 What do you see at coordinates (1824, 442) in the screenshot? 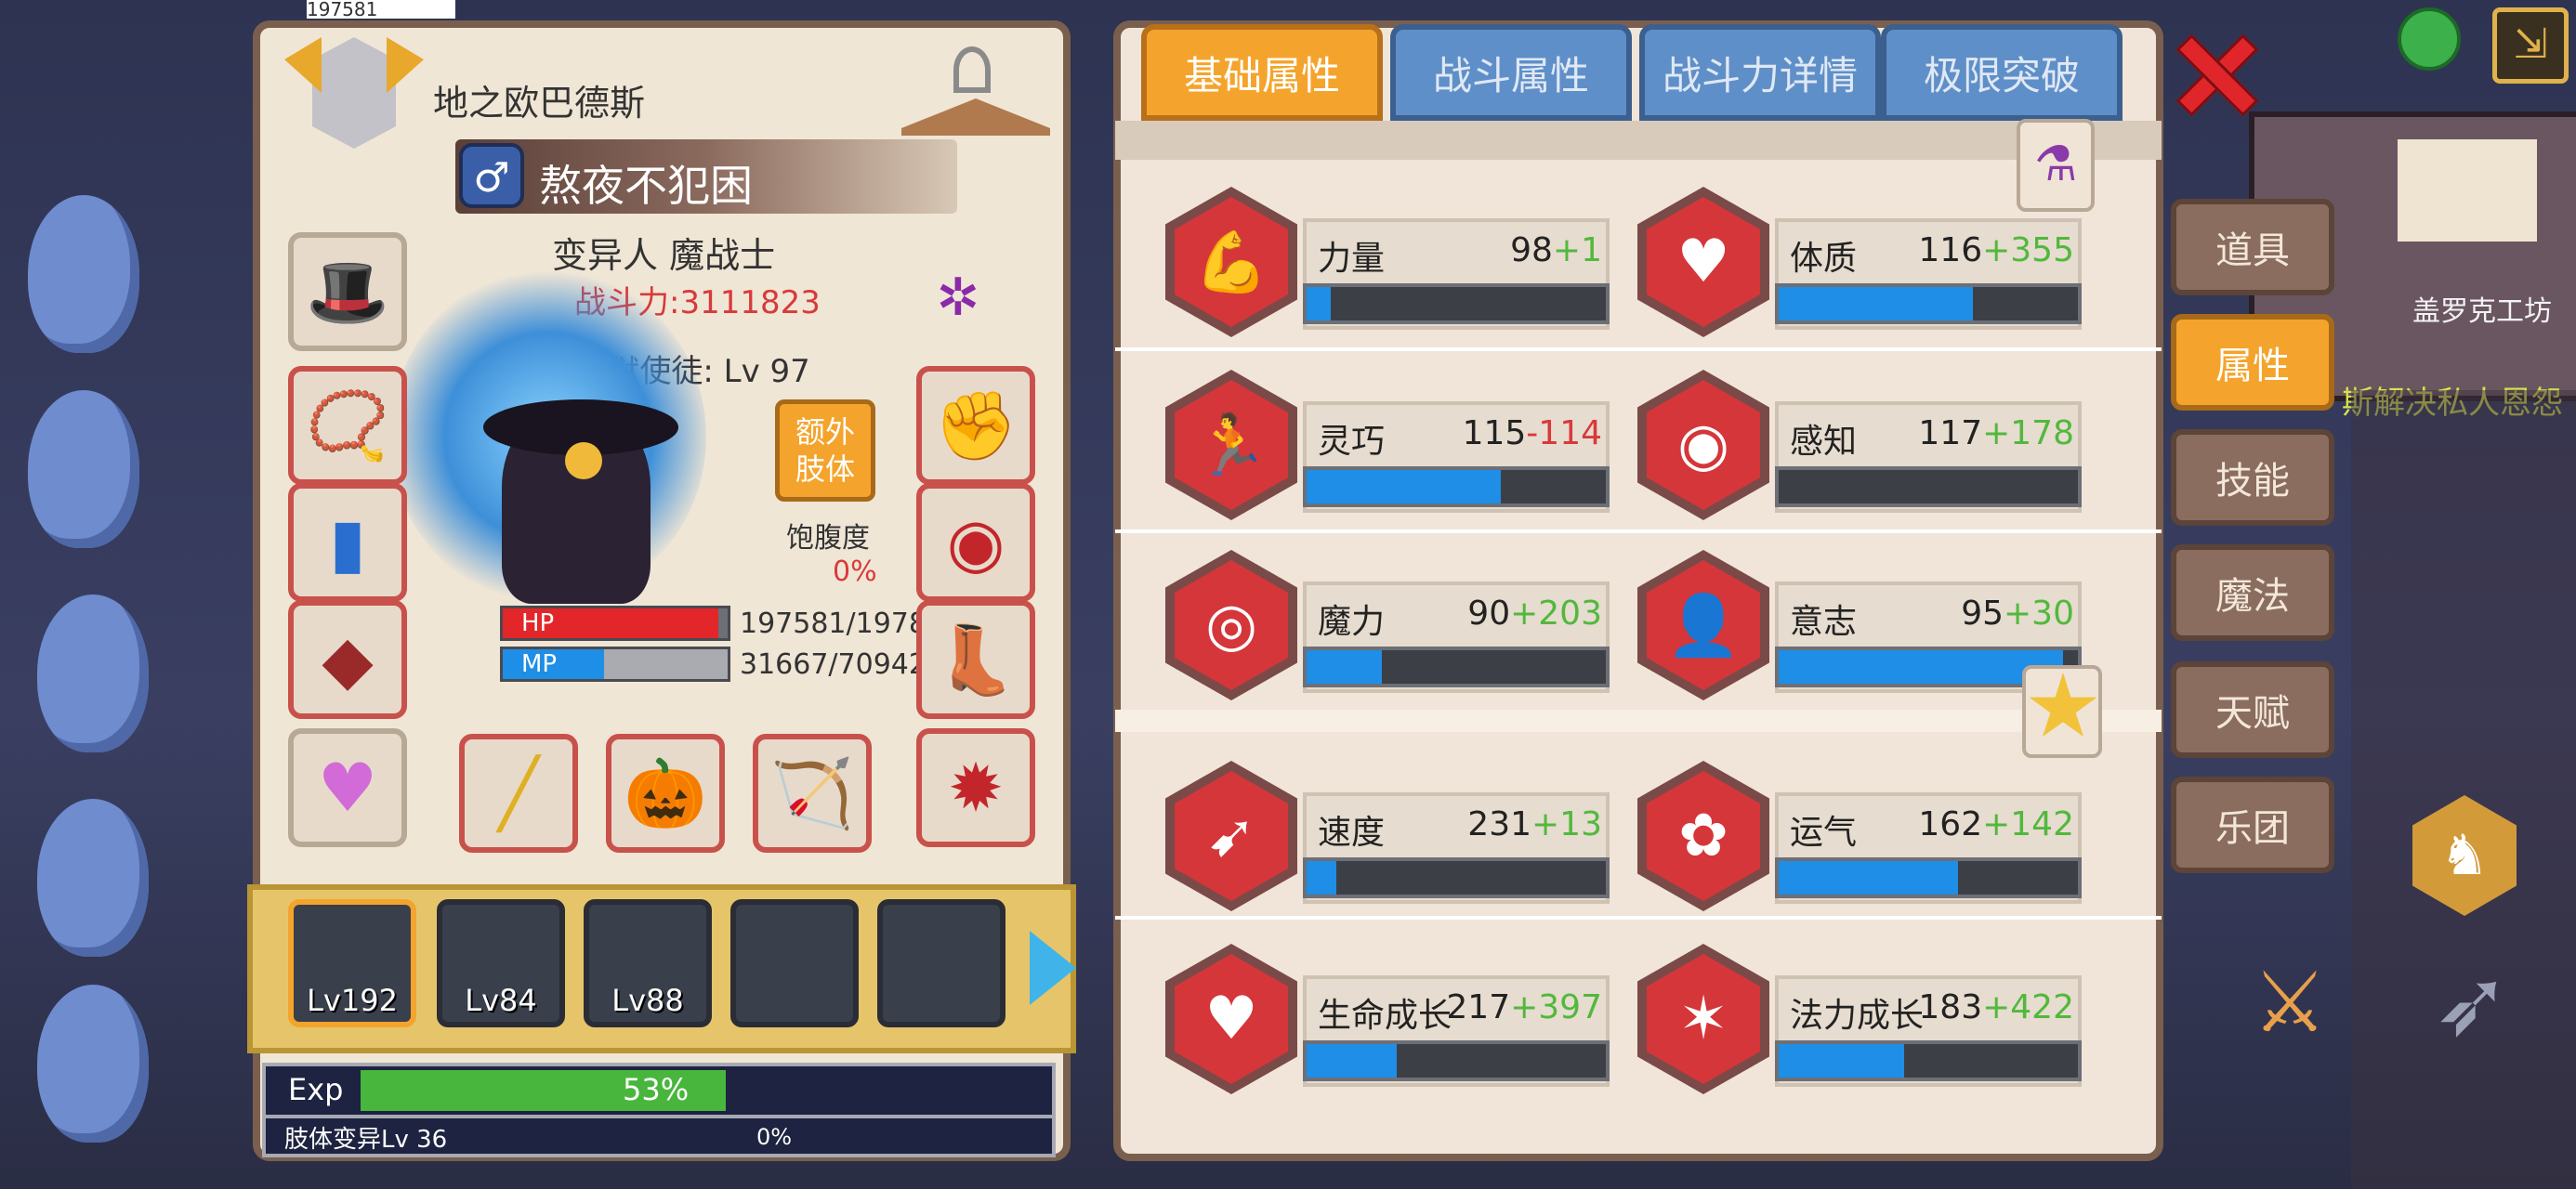
I see `stat-name: 感知` at bounding box center [1824, 442].